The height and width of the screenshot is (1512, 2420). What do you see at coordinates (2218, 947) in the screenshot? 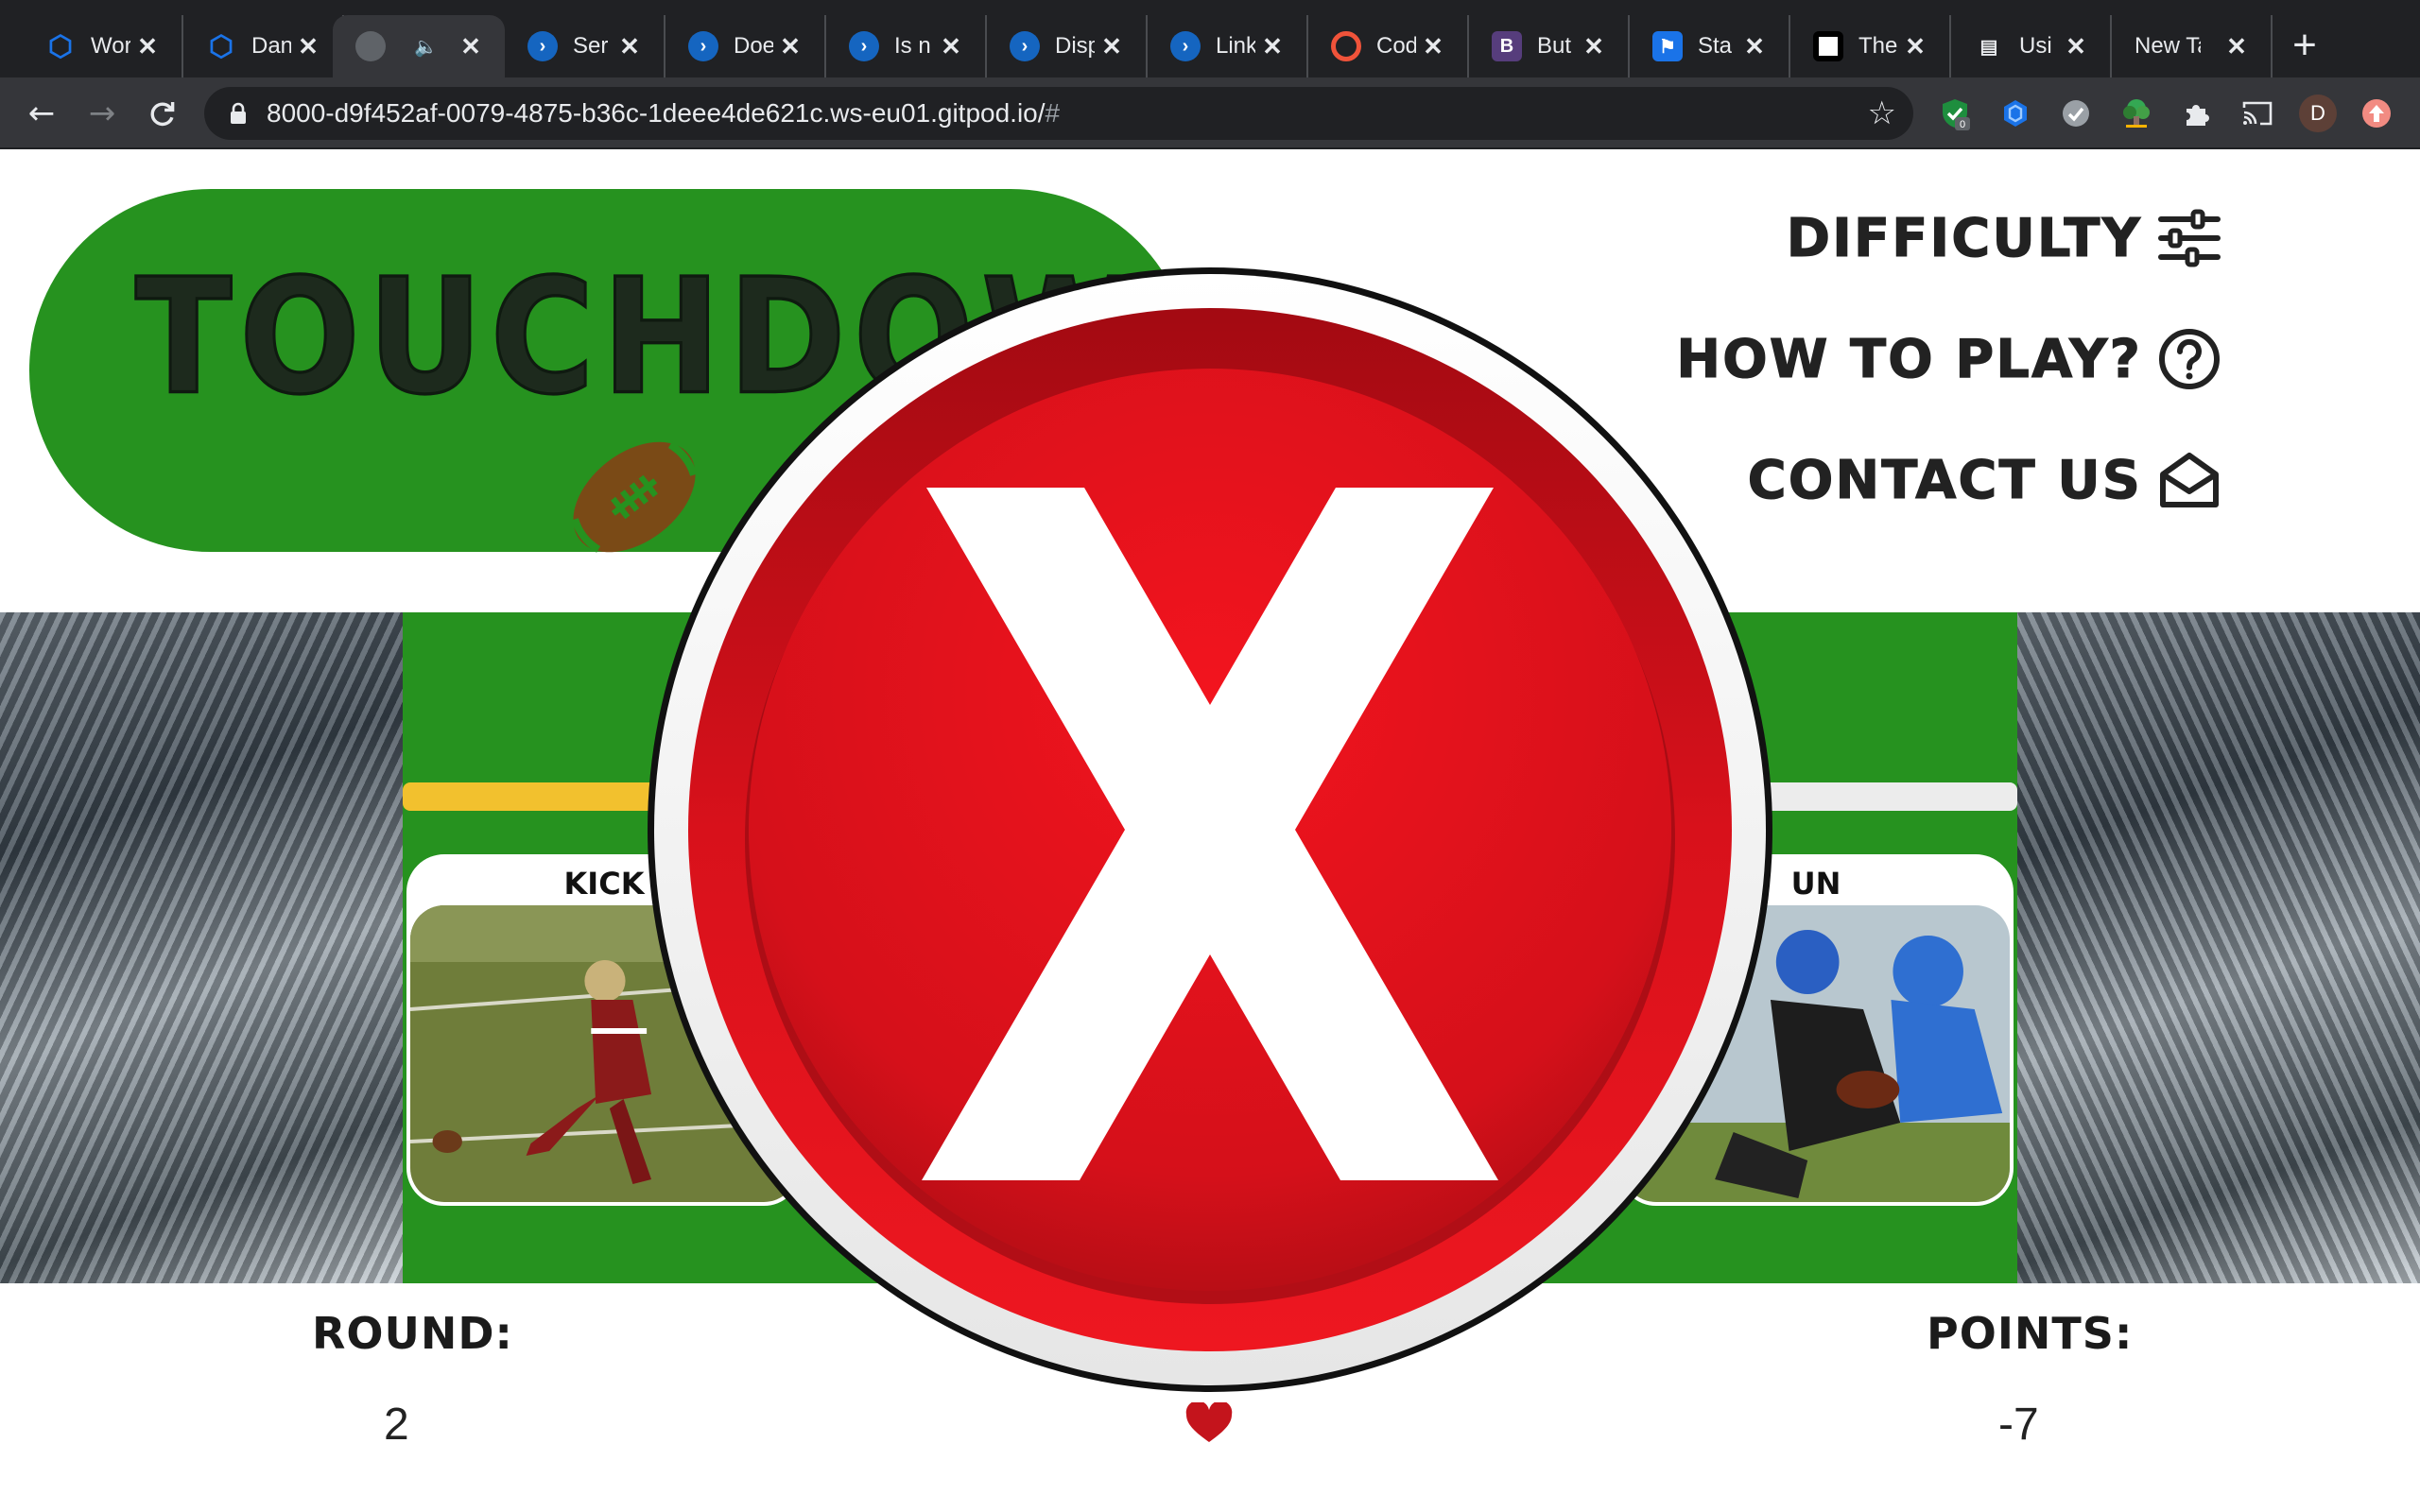
I see `stadium-image-right` at bounding box center [2218, 947].